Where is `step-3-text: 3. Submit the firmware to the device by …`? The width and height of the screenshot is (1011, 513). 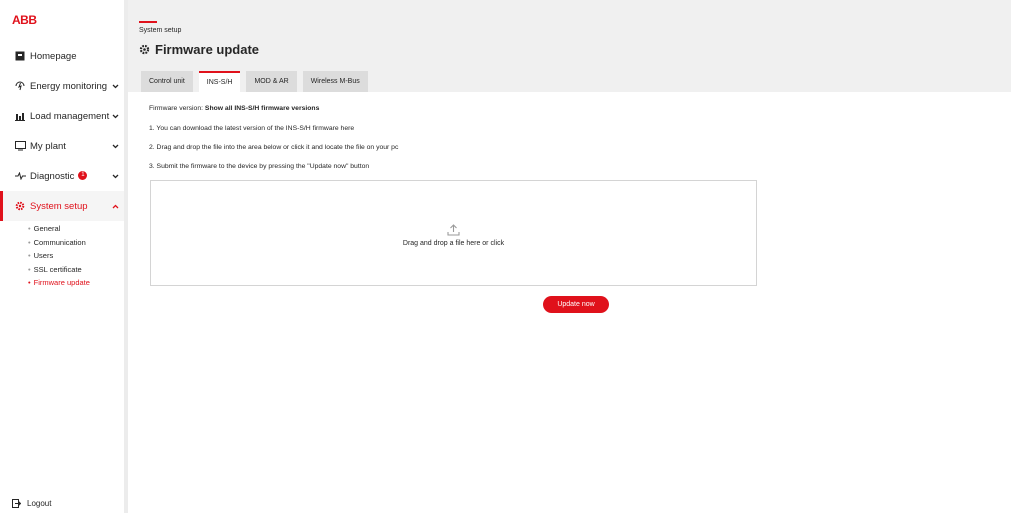 step-3-text: 3. Submit the firmware to the device by … is located at coordinates (259, 166).